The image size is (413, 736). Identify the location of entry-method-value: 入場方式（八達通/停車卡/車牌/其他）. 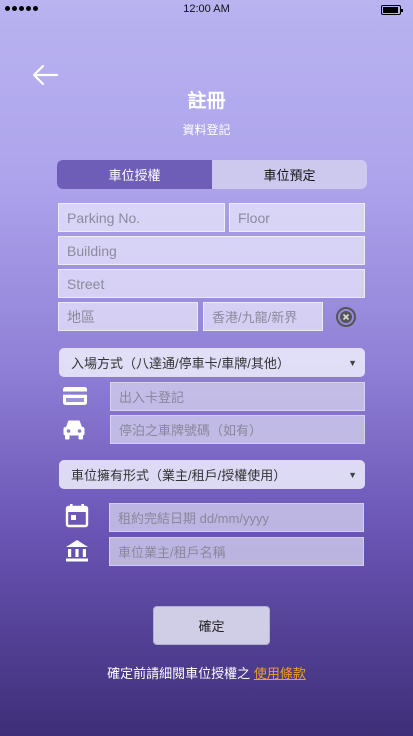
(180, 363).